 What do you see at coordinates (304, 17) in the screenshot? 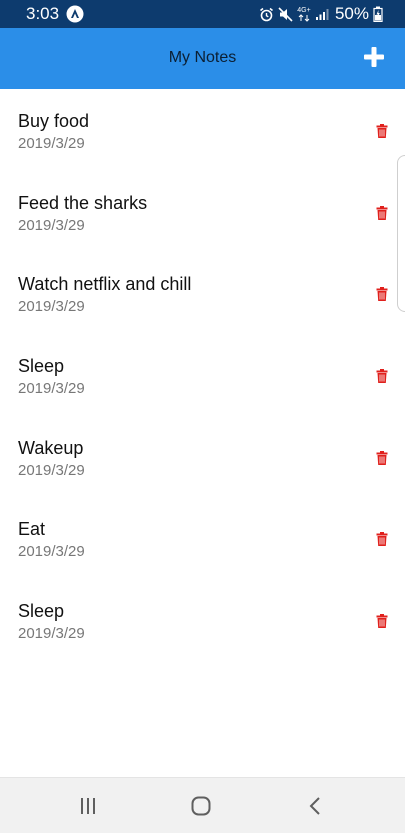
I see `data-arrows-icon` at bounding box center [304, 17].